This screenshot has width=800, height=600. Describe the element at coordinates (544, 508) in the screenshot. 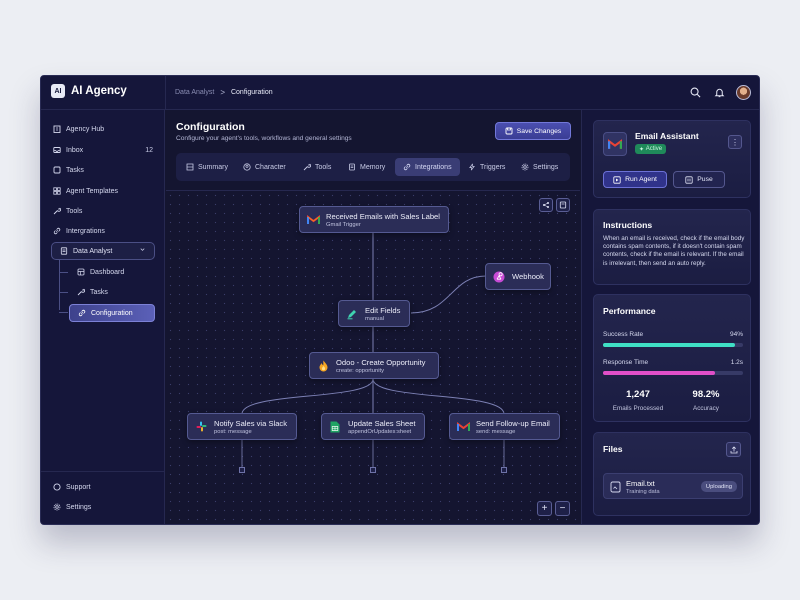

I see `zoom-in-button: +` at that location.